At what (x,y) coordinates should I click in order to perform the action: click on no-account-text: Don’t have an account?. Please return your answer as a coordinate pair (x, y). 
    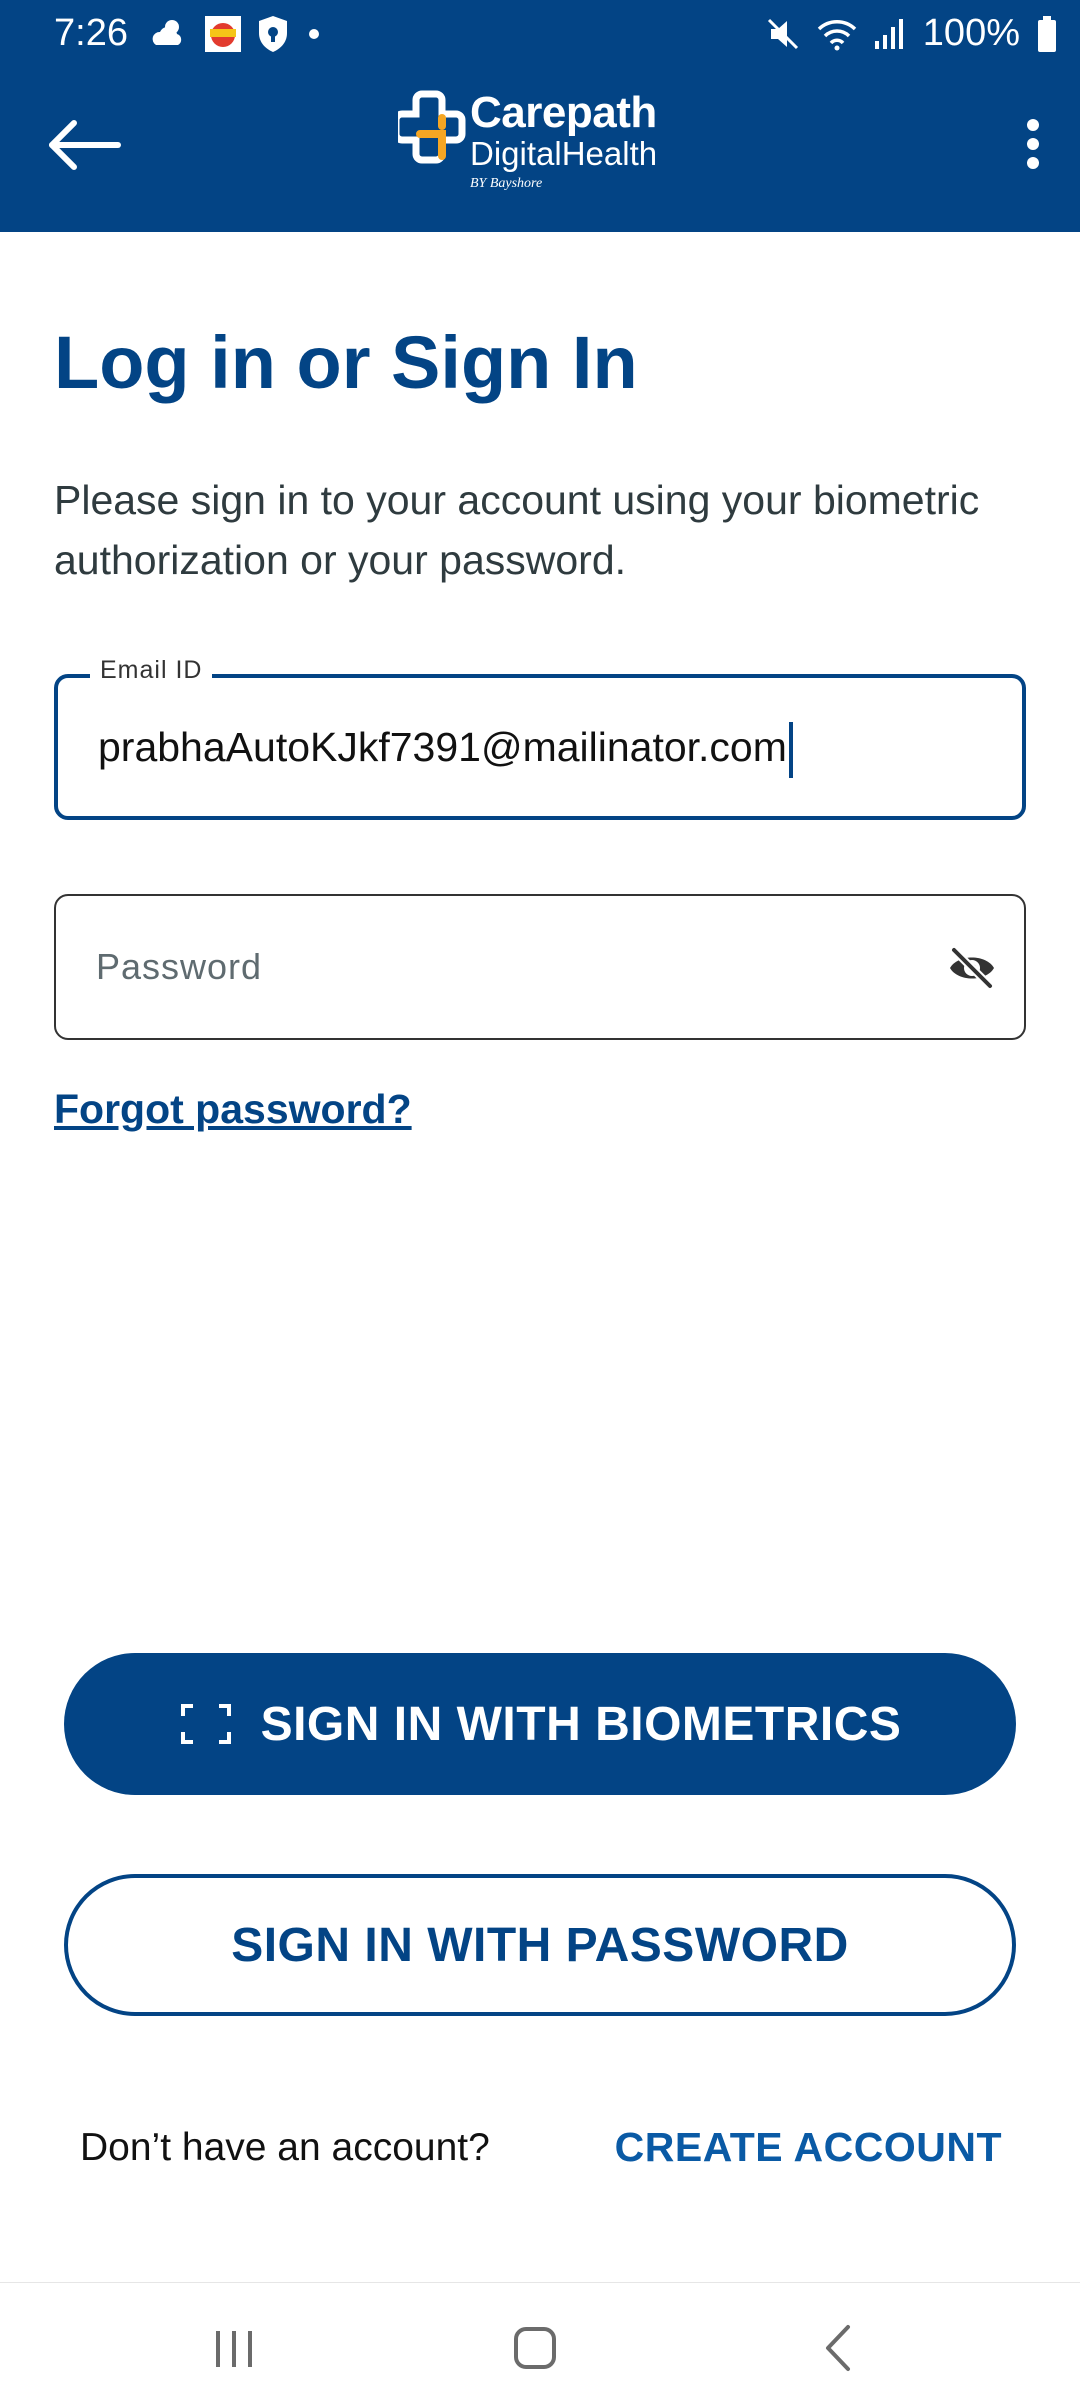
    Looking at the image, I should click on (285, 2147).